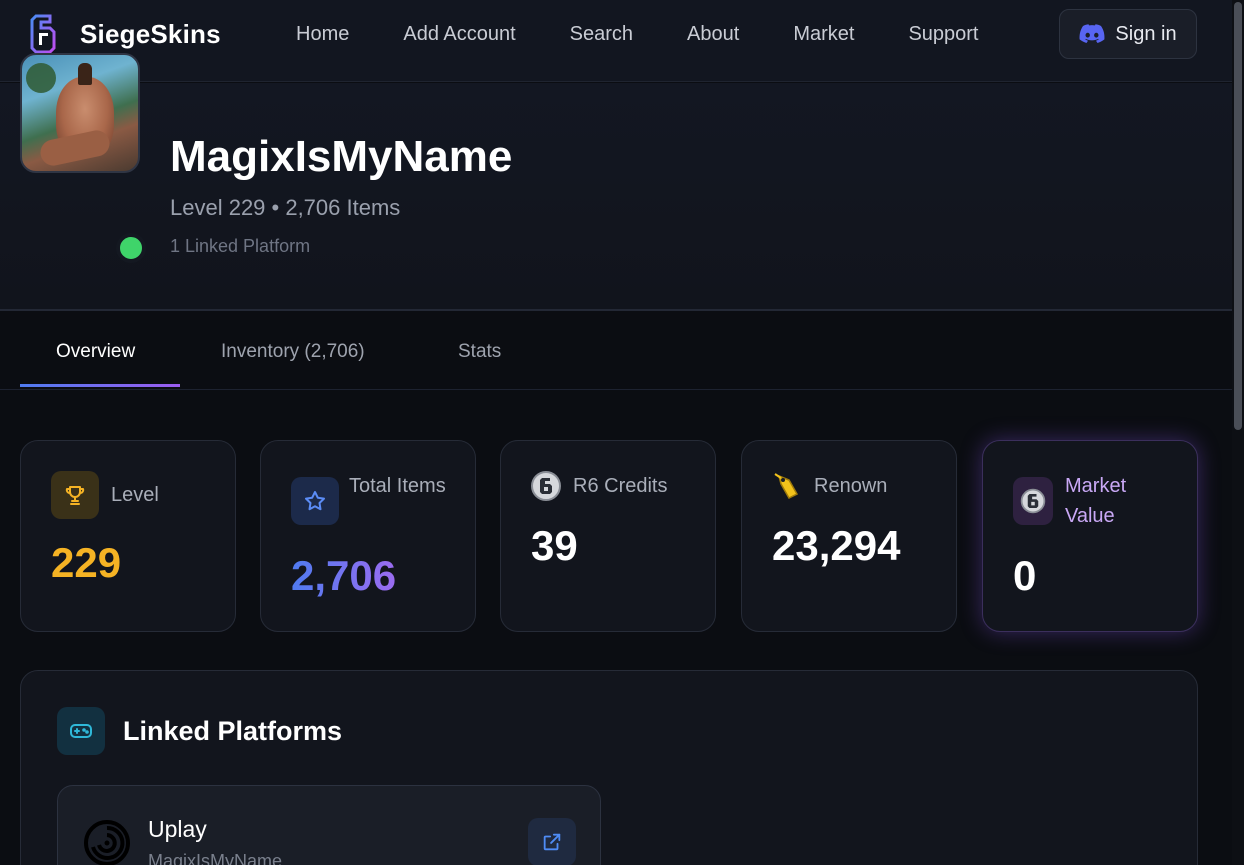  I want to click on stat-label-total-items: Total Items, so click(397, 486).